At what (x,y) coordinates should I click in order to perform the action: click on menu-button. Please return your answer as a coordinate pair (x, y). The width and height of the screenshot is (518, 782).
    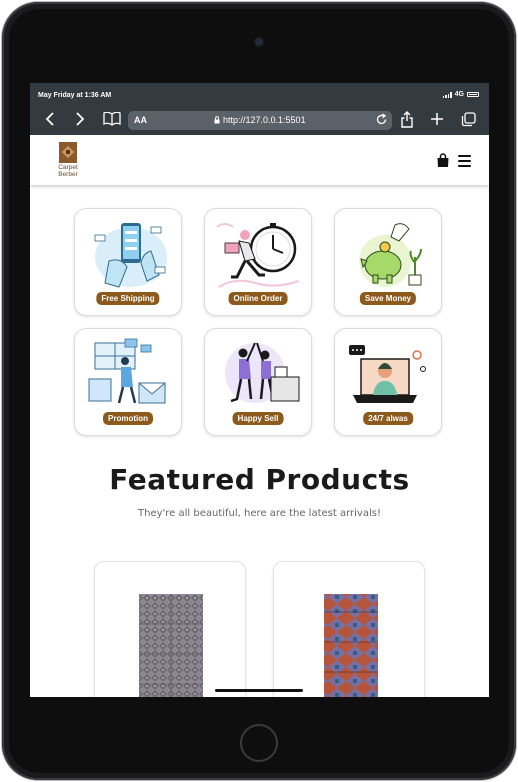
    Looking at the image, I should click on (464, 162).